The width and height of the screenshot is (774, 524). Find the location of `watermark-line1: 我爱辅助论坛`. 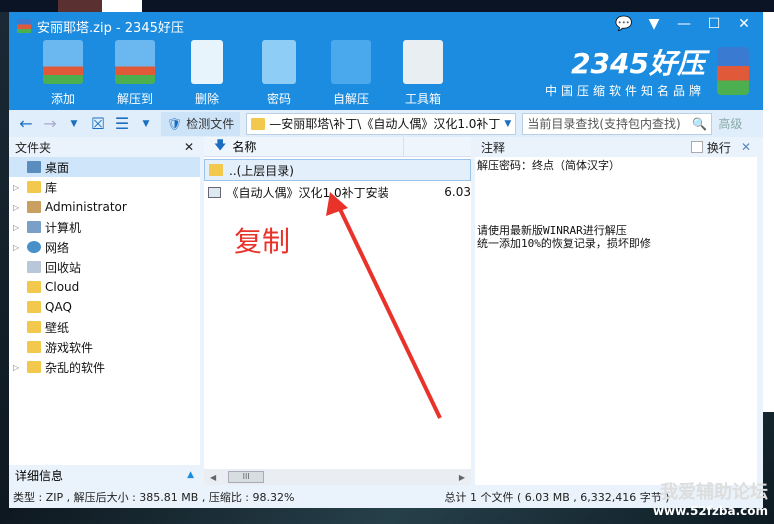

watermark-line1: 我爱辅助论坛 is located at coordinates (714, 492).